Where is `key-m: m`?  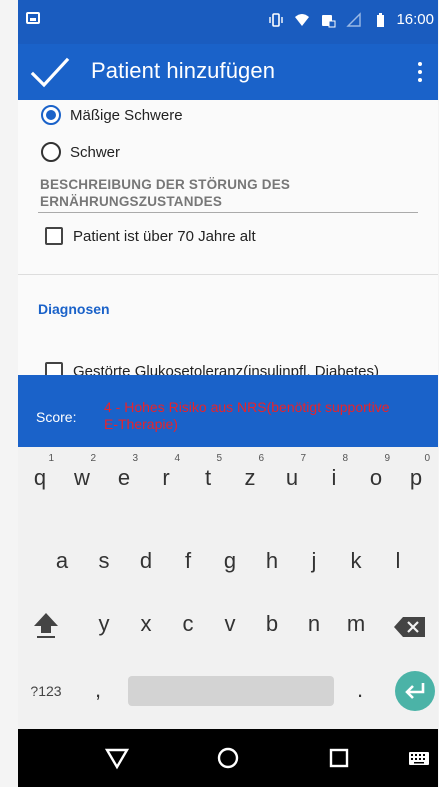
key-m: m is located at coordinates (356, 624).